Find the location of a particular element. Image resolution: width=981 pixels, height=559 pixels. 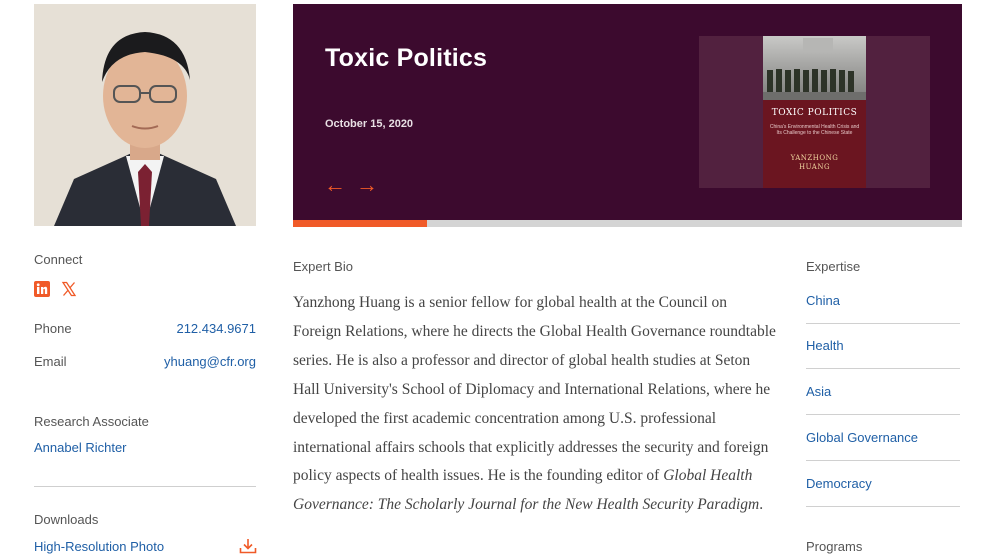

research-associate-link: Annabel Richter is located at coordinates (80, 447).